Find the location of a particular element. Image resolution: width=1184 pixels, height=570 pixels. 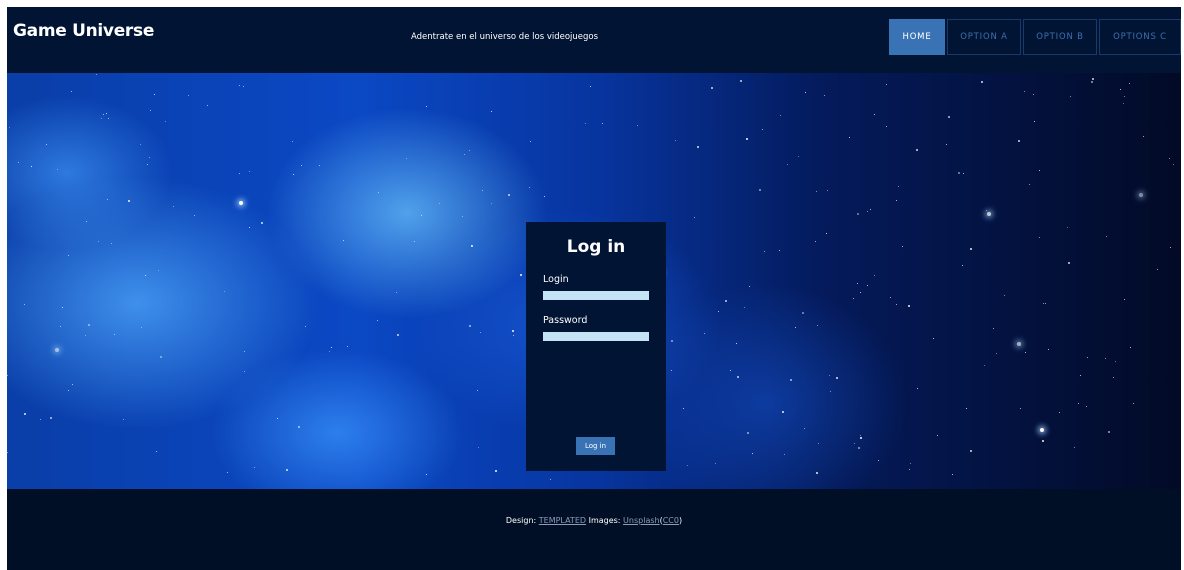

cc0-link: CC0 is located at coordinates (671, 520).